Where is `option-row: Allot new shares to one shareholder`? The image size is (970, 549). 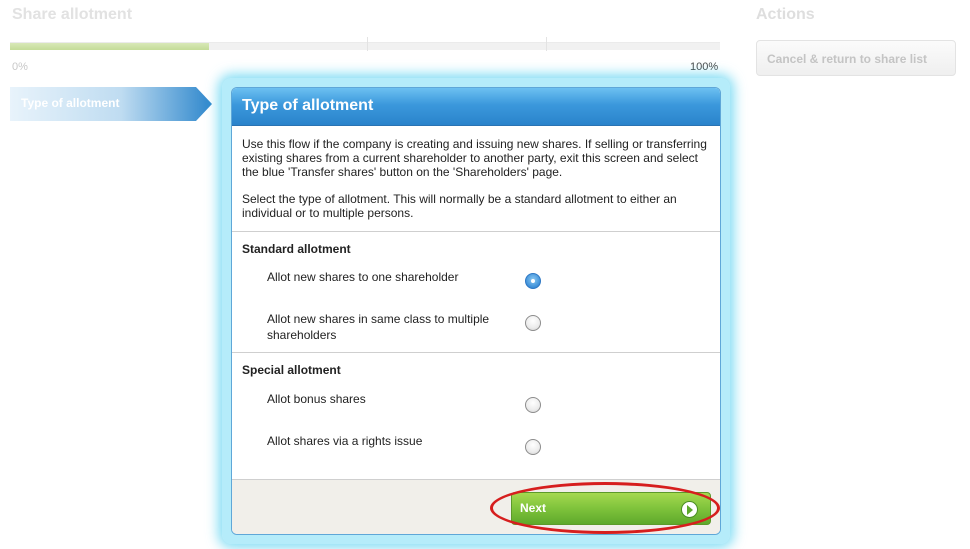 option-row: Allot new shares to one shareholder is located at coordinates (476, 283).